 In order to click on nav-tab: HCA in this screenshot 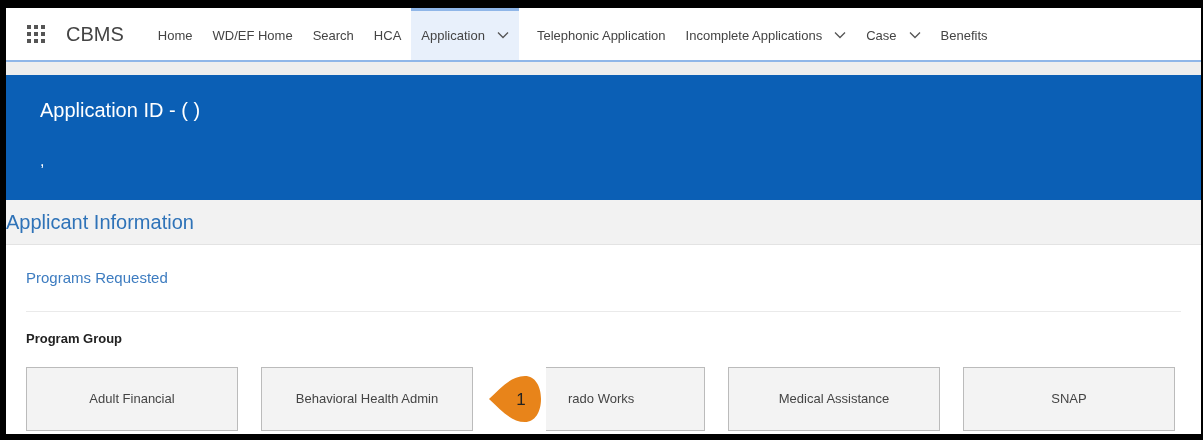, I will do `click(387, 34)`.